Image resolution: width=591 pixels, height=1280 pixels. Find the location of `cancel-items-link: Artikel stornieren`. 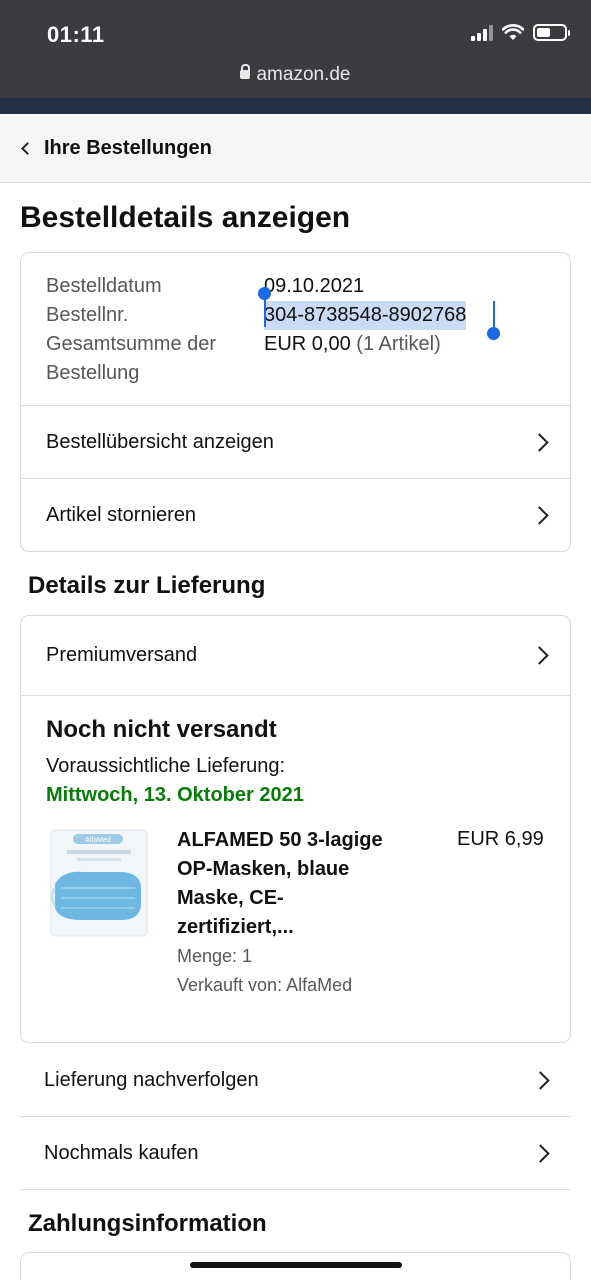

cancel-items-link: Artikel stornieren is located at coordinates (295, 515).